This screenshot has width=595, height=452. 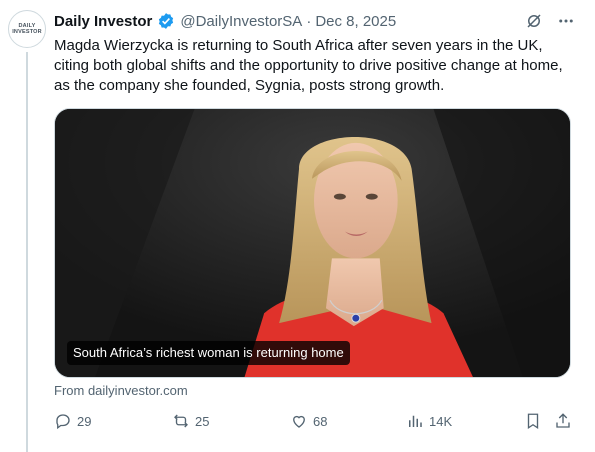 I want to click on action-bar: 29 25 68 14K, so click(x=313, y=422).